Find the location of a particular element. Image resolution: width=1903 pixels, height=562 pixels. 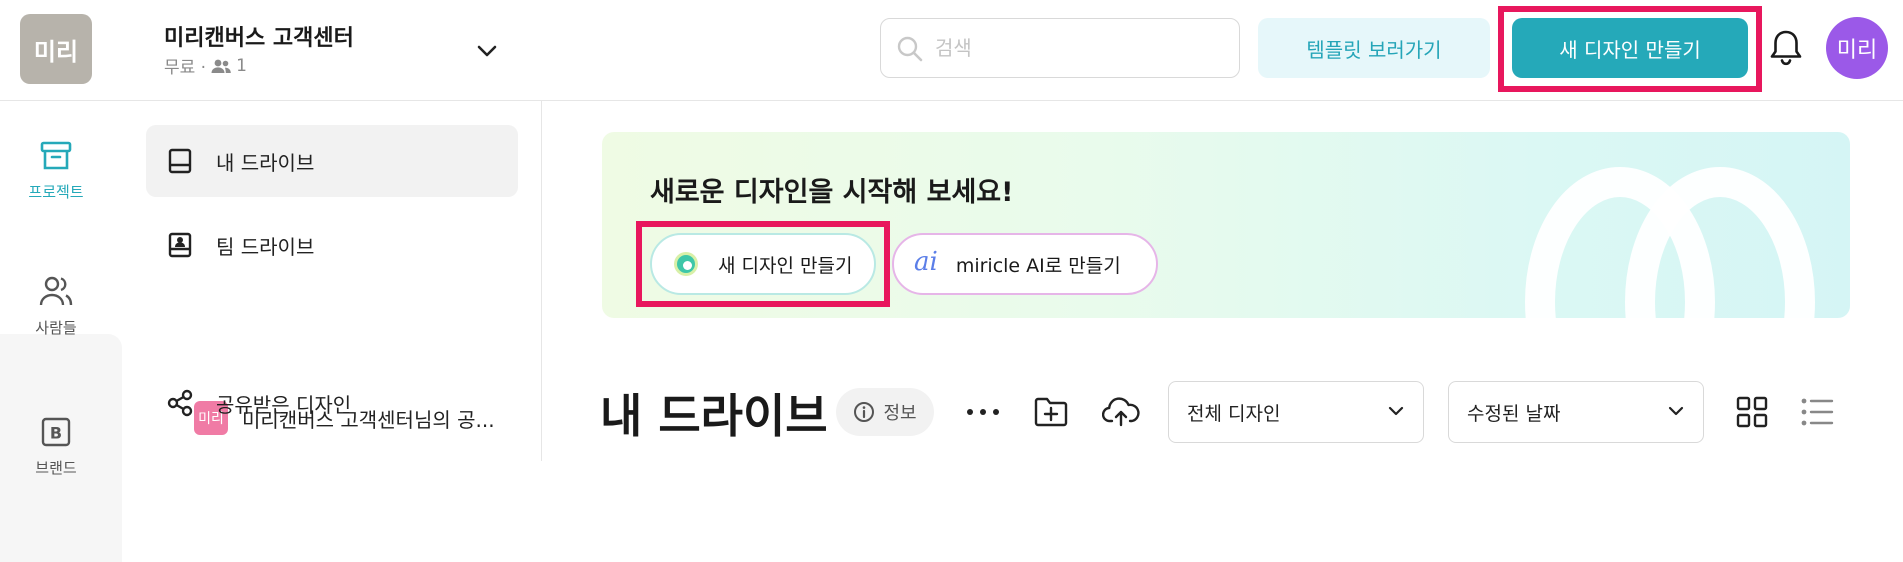

brand-icon: B is located at coordinates (56, 432).